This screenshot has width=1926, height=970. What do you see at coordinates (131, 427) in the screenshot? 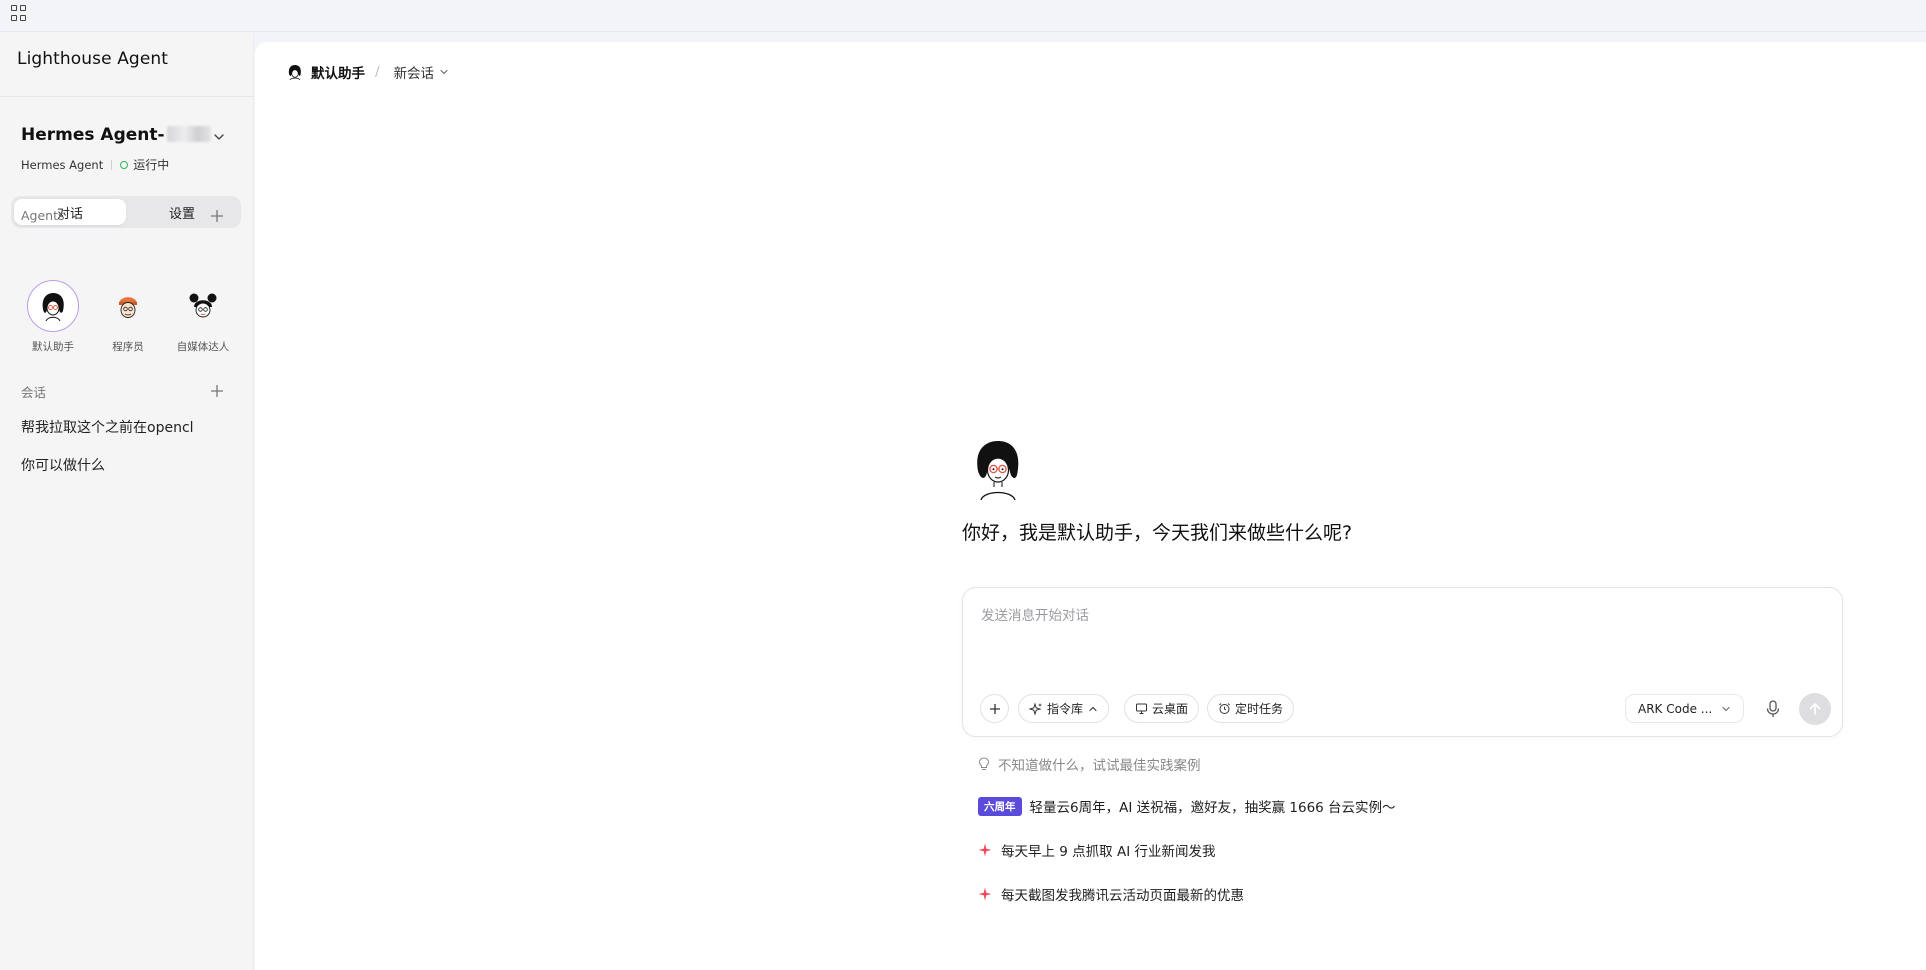
I see `conversation-item: 帮我拉取这个之前在opencl` at bounding box center [131, 427].